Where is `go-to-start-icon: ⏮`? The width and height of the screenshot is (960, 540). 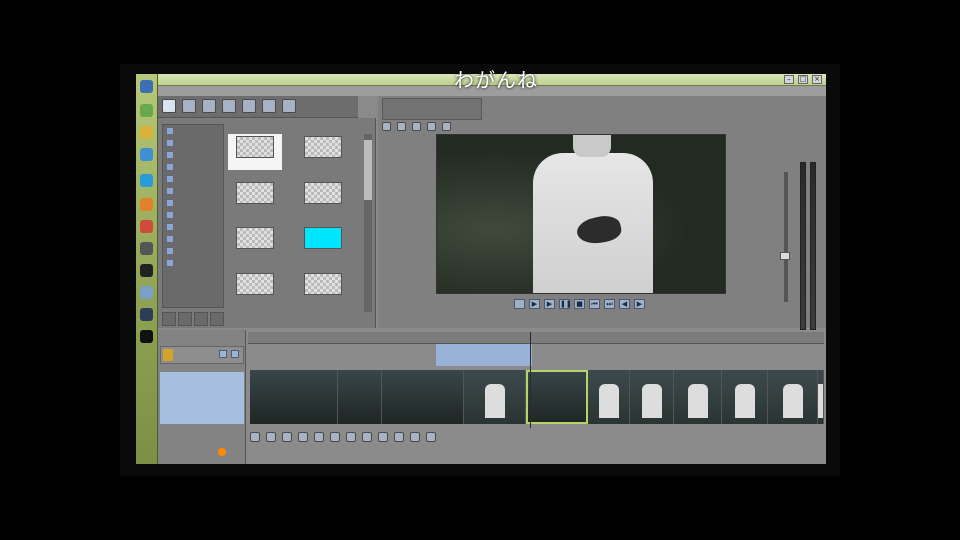 go-to-start-icon: ⏮ is located at coordinates (594, 304).